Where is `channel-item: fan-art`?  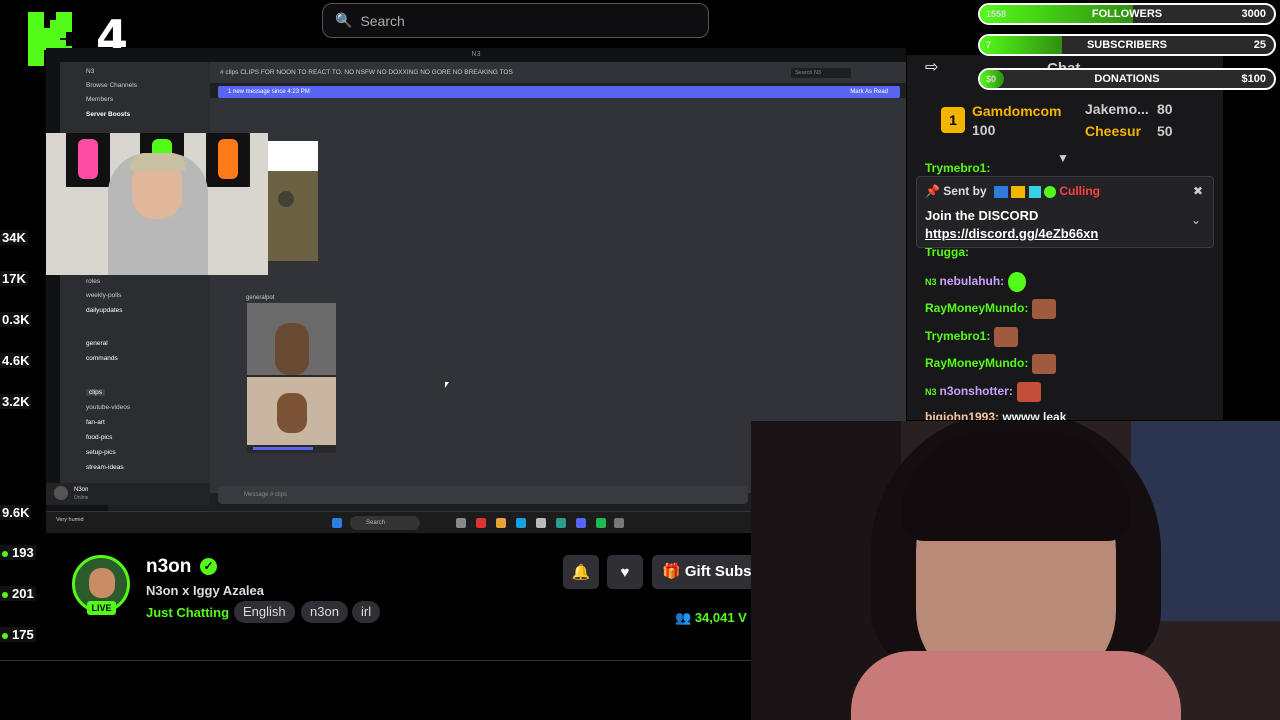 channel-item: fan-art is located at coordinates (95, 422).